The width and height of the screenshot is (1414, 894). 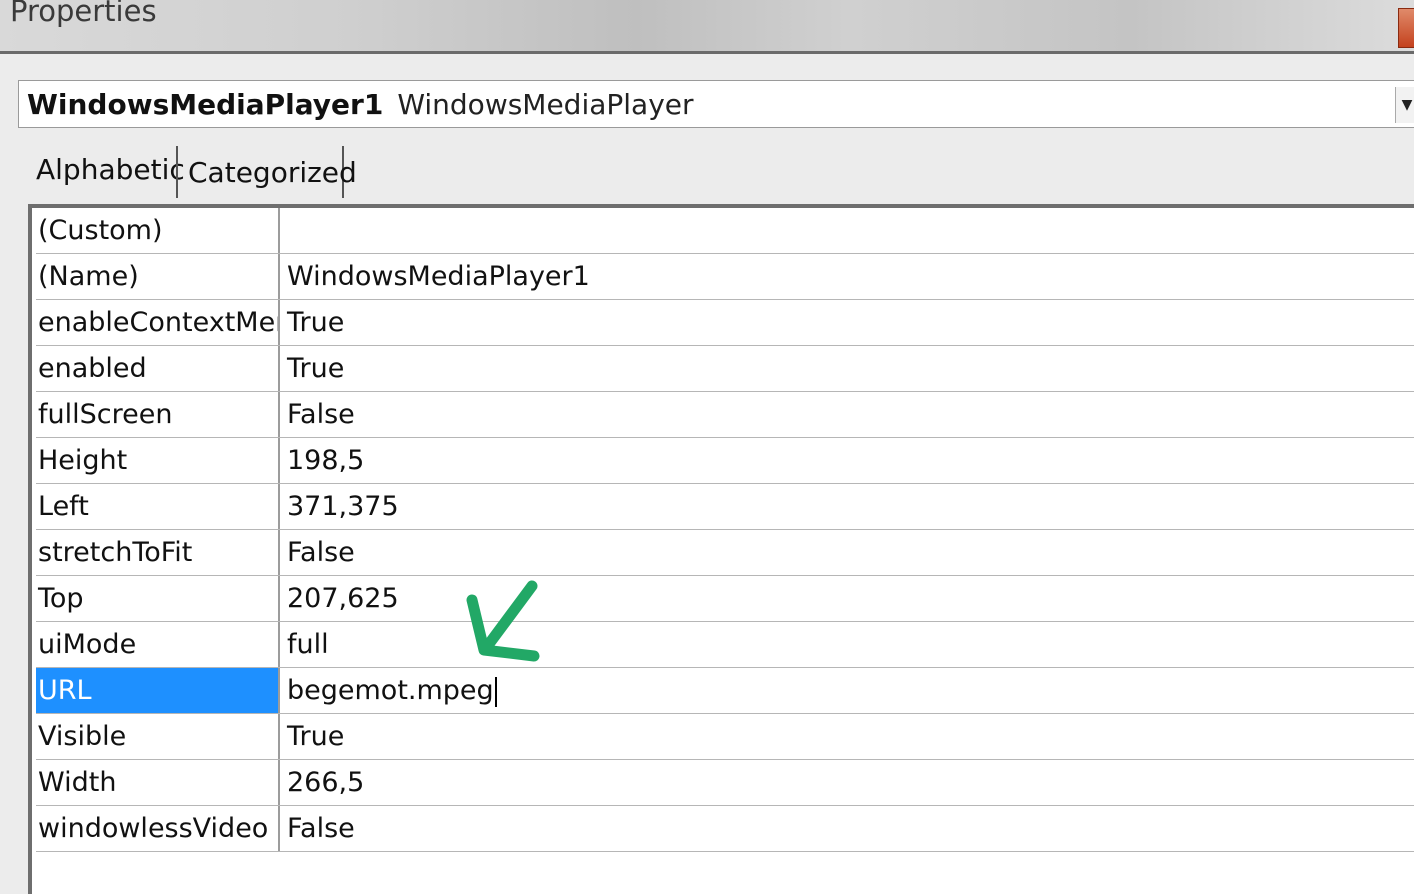 I want to click on property-row: Width 266,5, so click(x=725, y=783).